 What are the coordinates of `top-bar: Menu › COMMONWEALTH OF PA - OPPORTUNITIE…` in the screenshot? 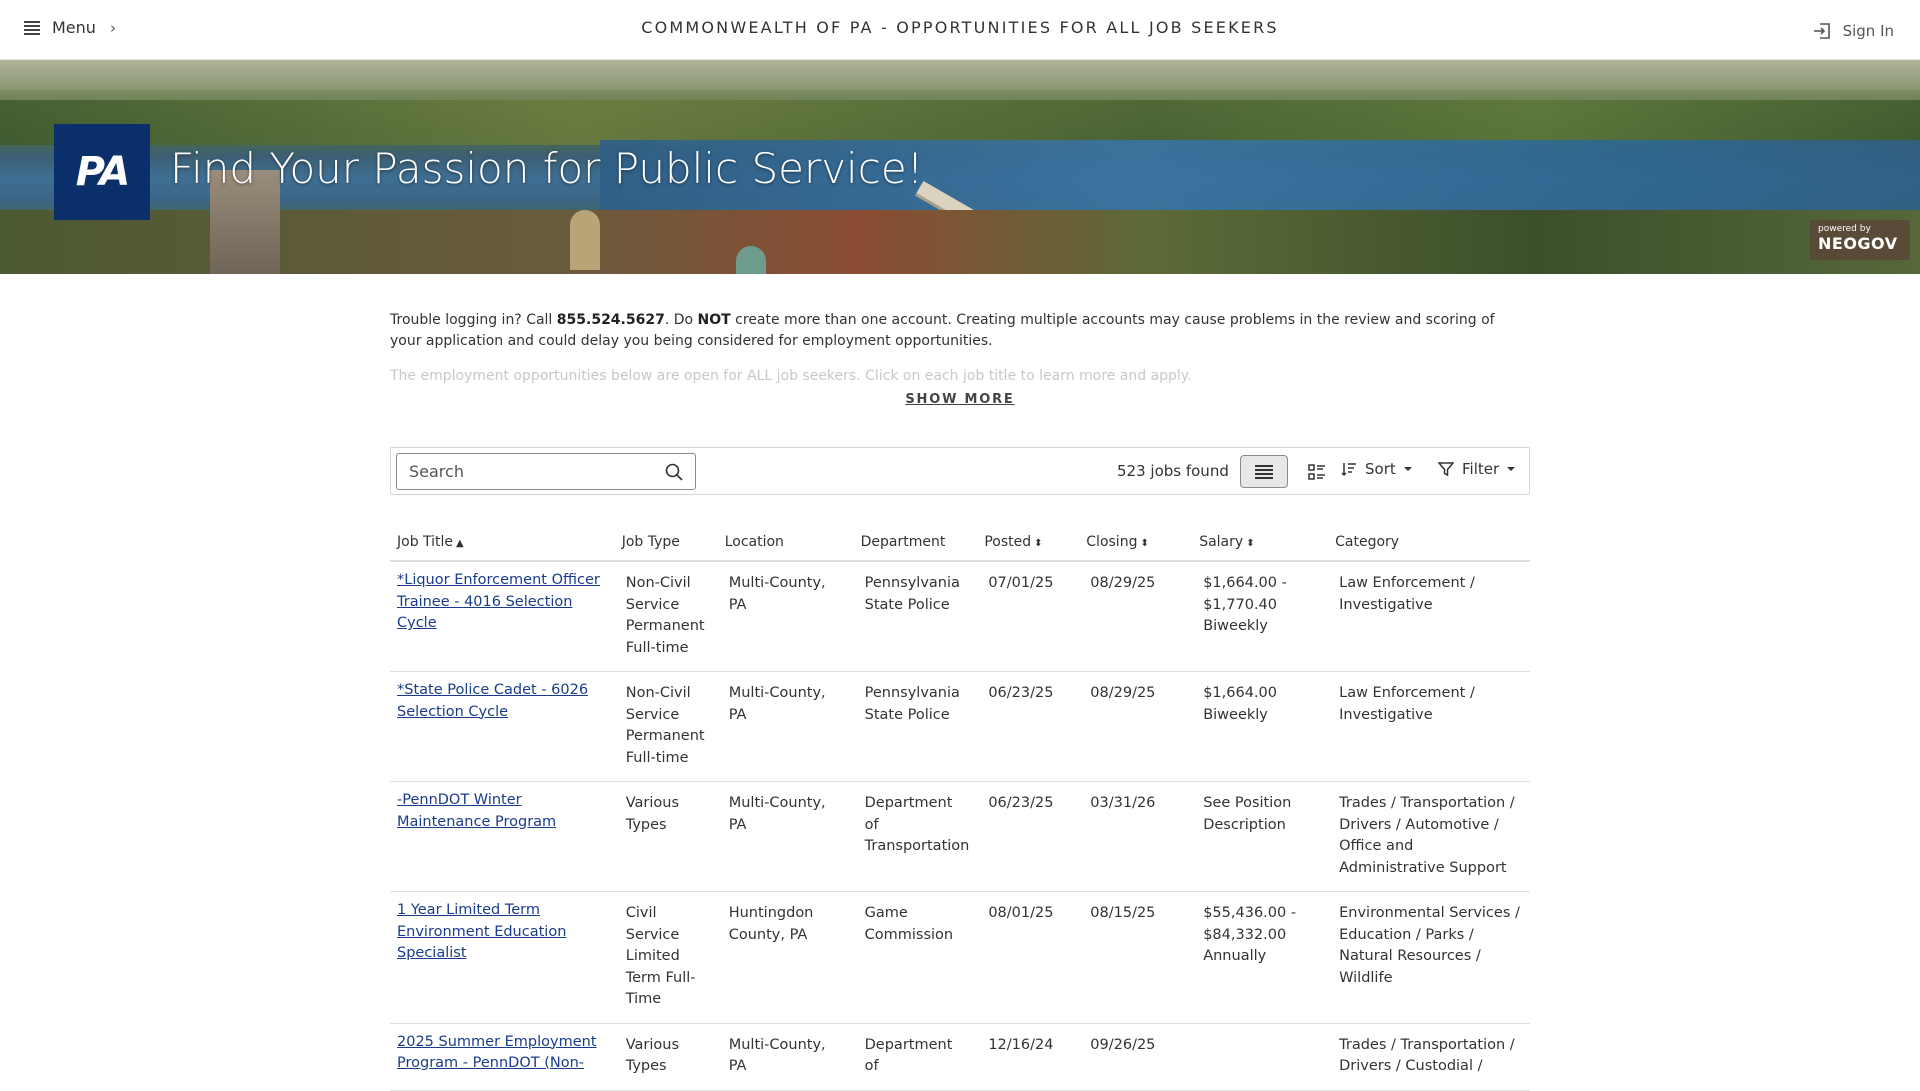 It's located at (960, 30).